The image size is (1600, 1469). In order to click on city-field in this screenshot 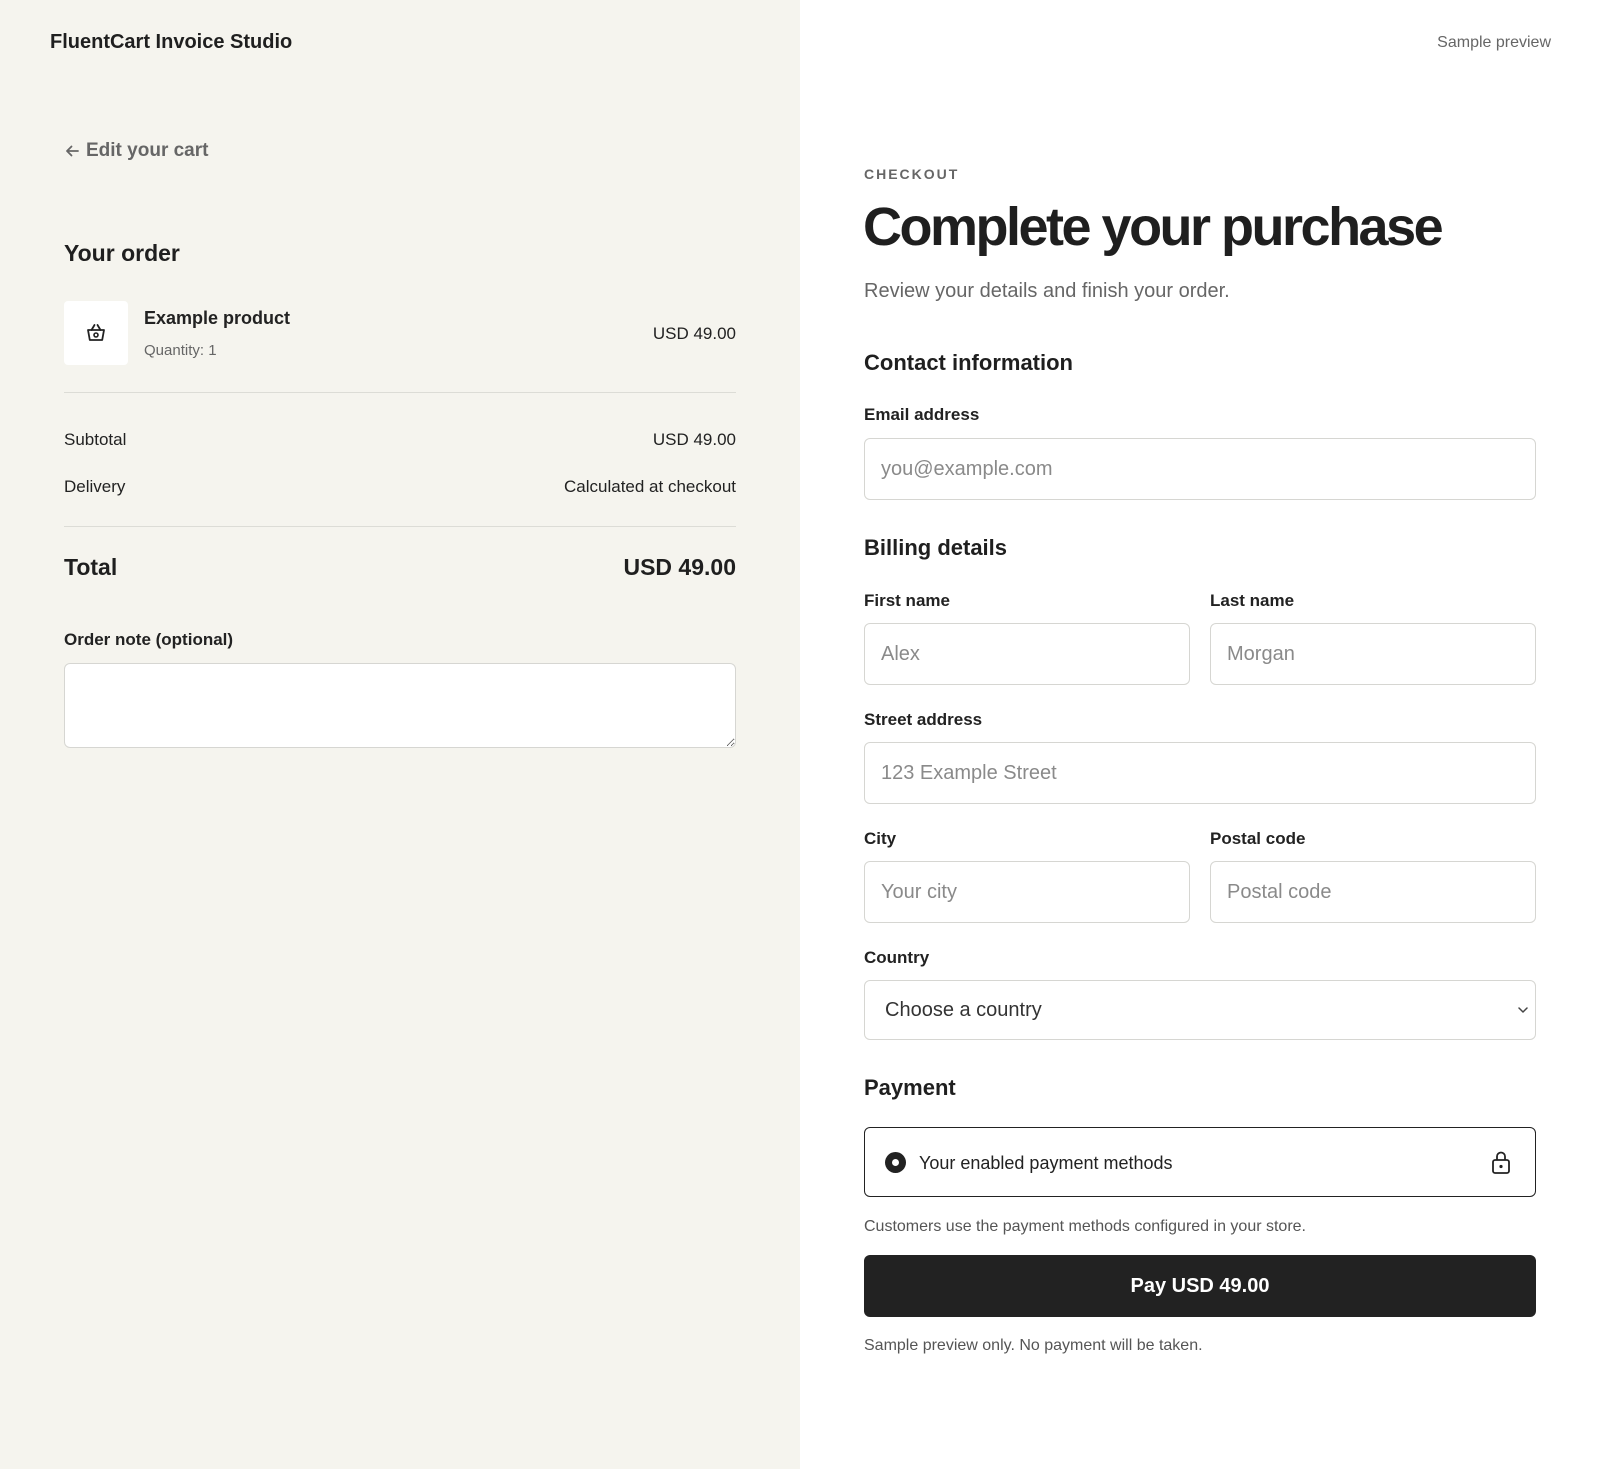, I will do `click(1027, 892)`.